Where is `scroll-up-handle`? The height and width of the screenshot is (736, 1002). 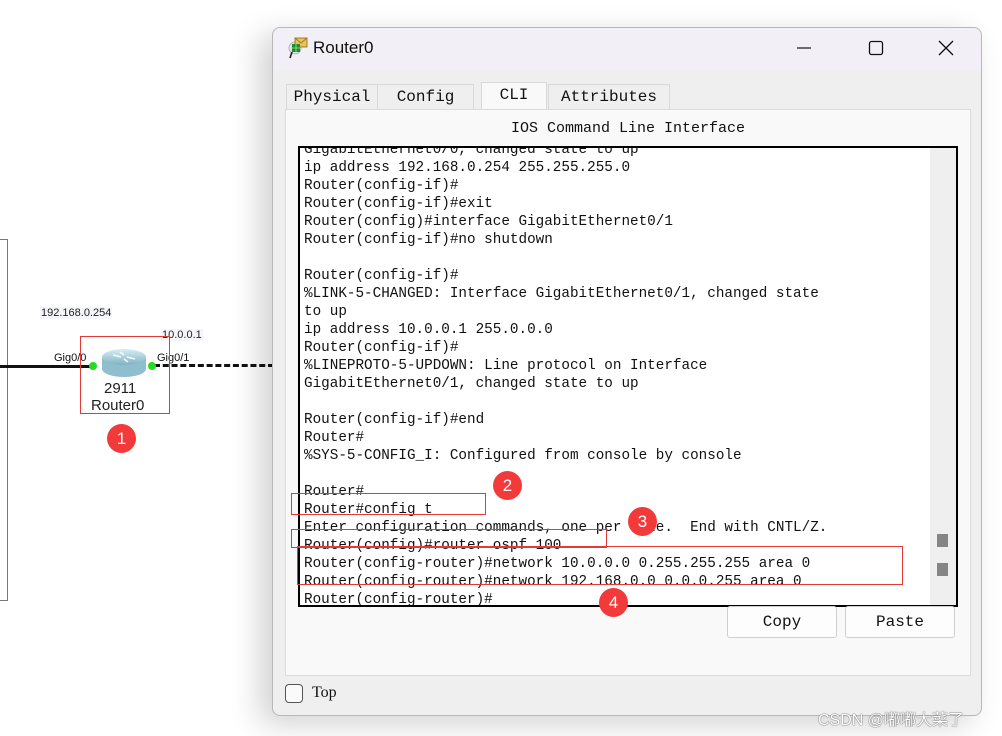
scroll-up-handle is located at coordinates (942, 540).